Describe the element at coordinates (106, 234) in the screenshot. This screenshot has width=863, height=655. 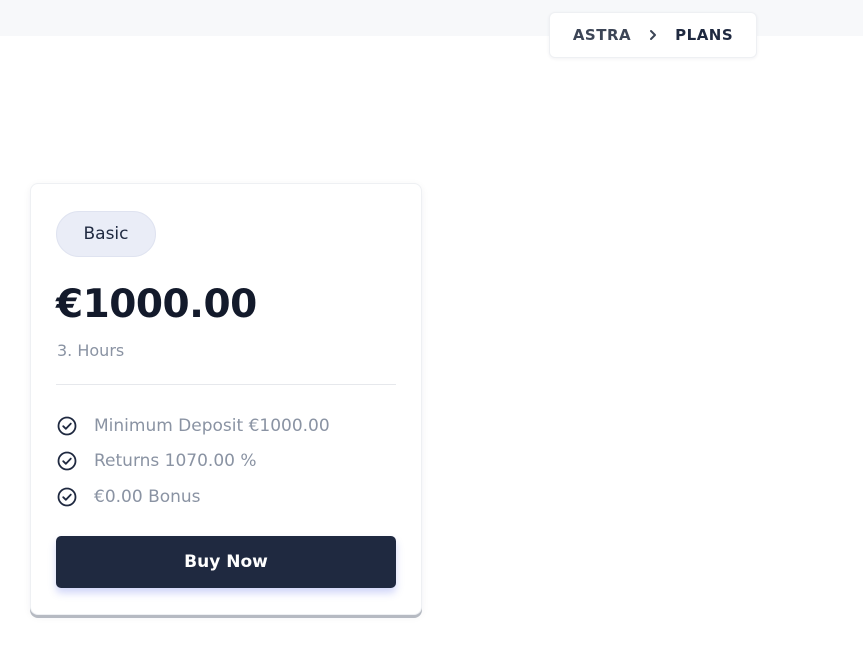
I see `plan-badge: Basic` at that location.